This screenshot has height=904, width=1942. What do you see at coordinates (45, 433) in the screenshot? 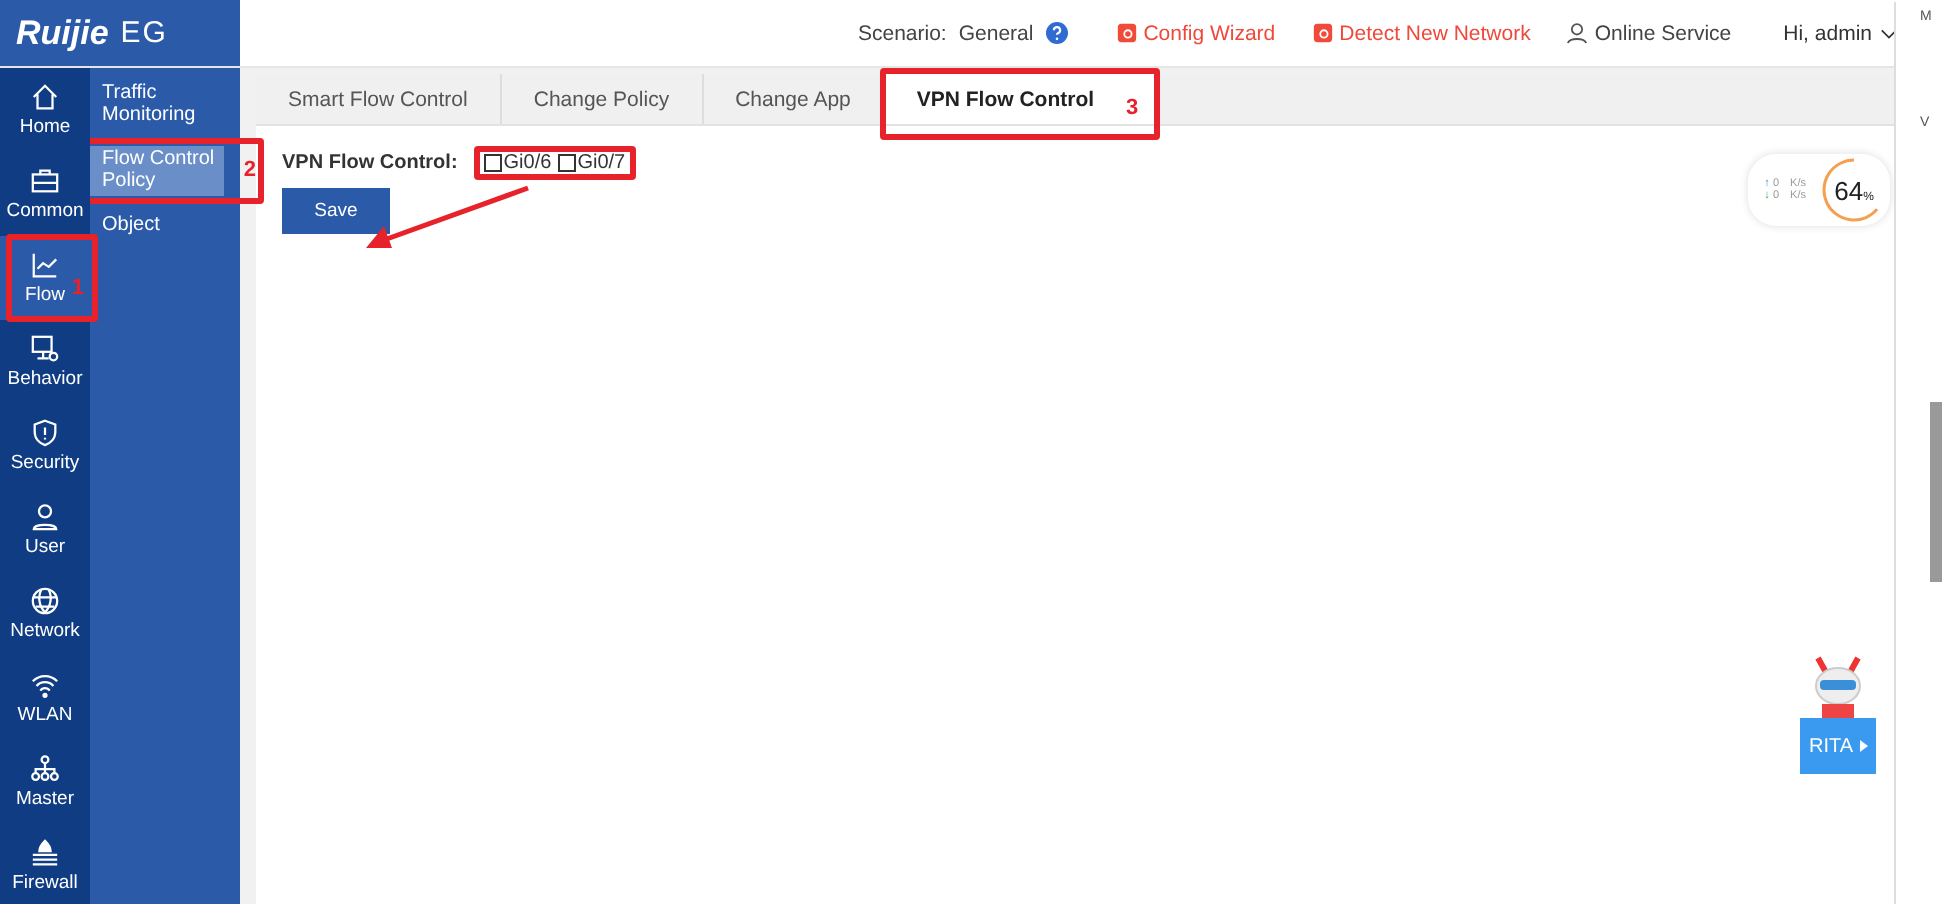
I see `shield-icon` at bounding box center [45, 433].